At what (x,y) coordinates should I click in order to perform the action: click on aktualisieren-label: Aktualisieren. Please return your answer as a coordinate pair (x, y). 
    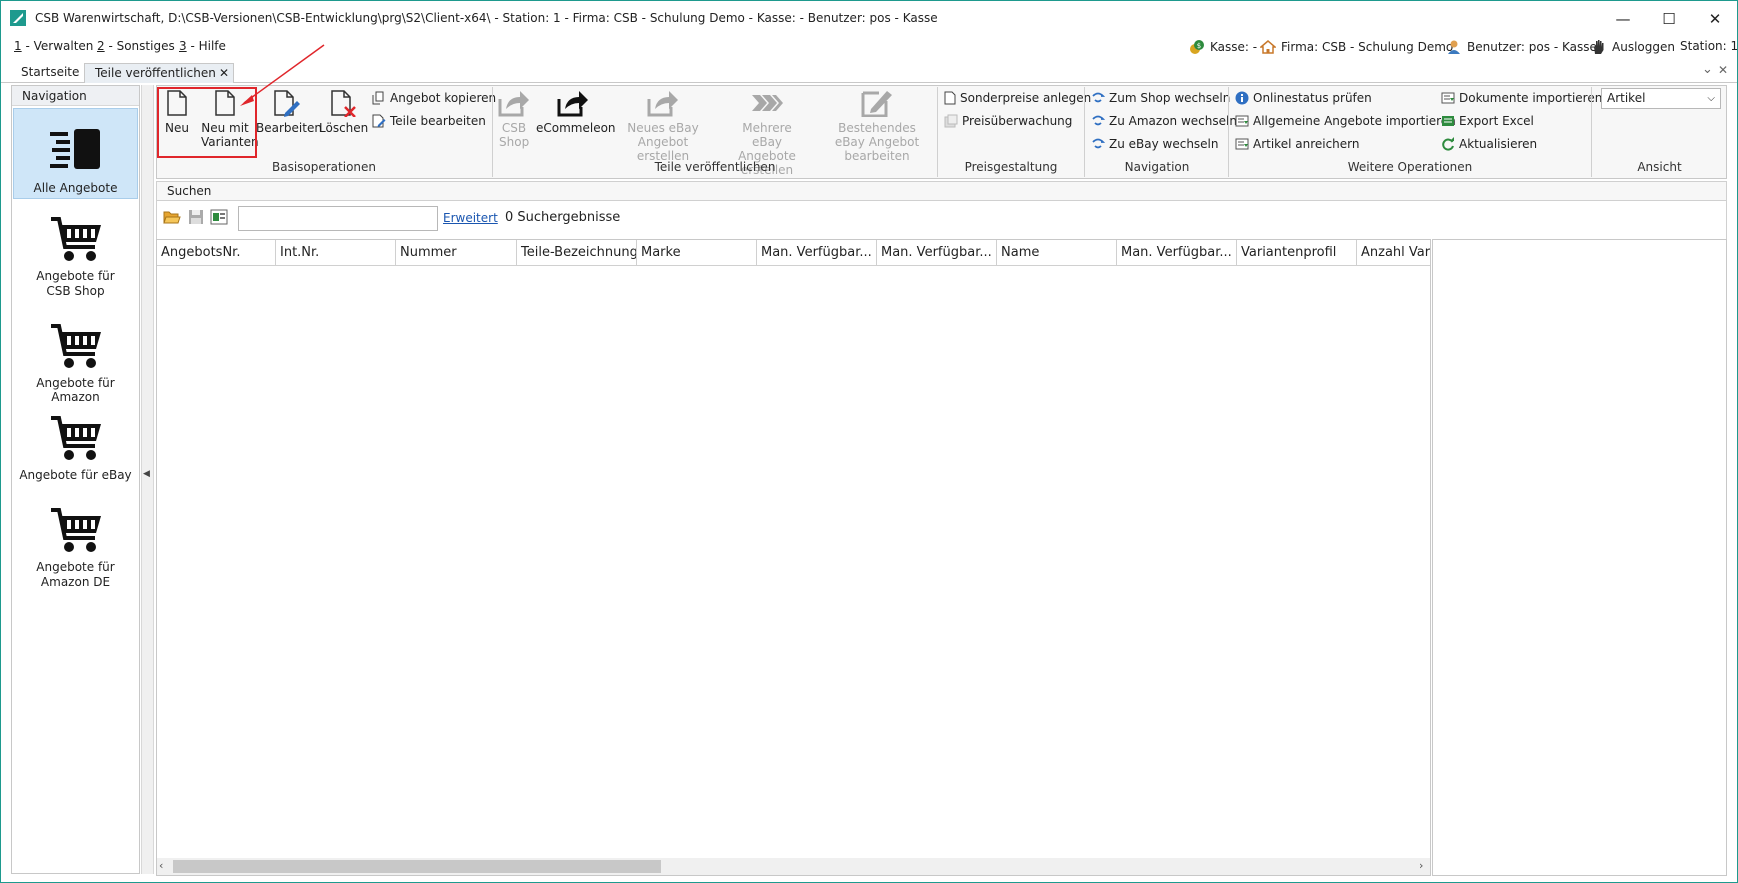
    Looking at the image, I should click on (1498, 144).